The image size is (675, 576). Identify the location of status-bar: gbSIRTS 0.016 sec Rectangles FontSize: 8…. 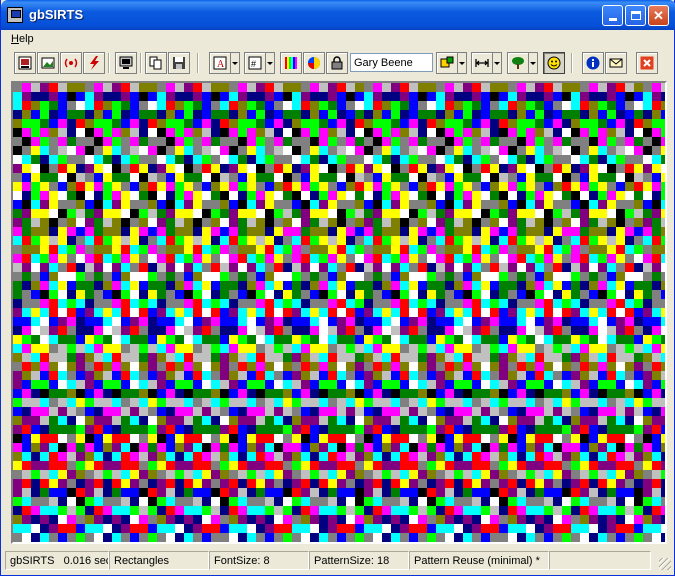
(338, 561).